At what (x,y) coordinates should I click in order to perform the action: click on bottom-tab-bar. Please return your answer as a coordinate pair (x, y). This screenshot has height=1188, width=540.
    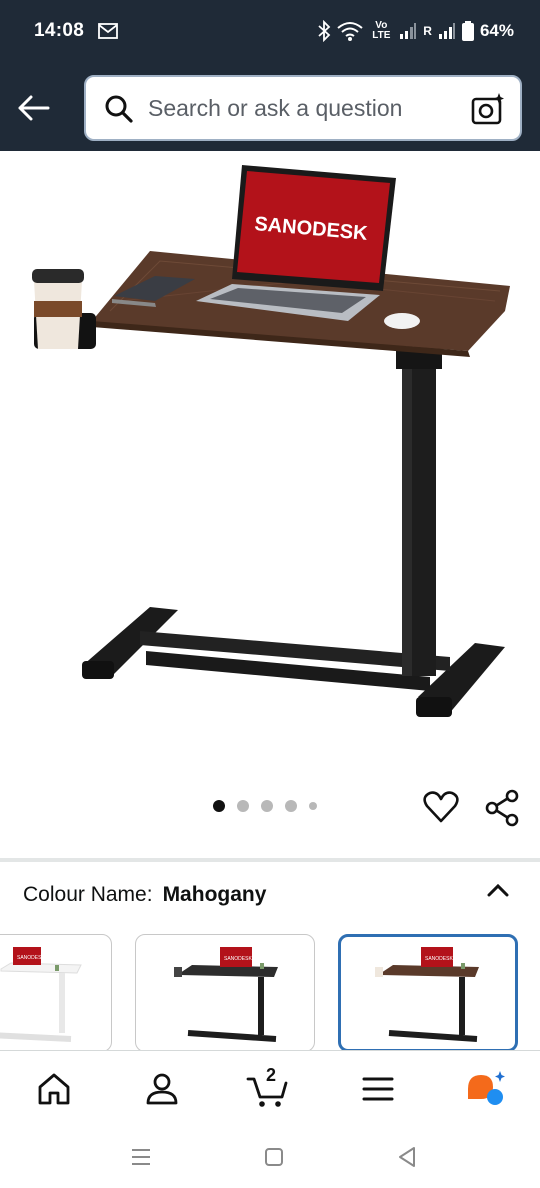
    Looking at the image, I should click on (270, 1088).